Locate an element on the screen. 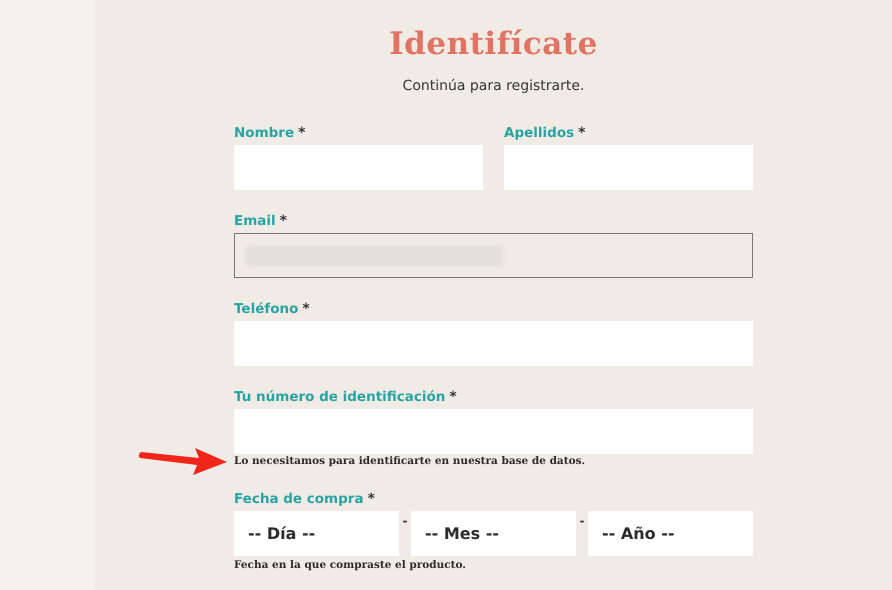 The height and width of the screenshot is (590, 892). date-select: -- Día -- is located at coordinates (316, 533).